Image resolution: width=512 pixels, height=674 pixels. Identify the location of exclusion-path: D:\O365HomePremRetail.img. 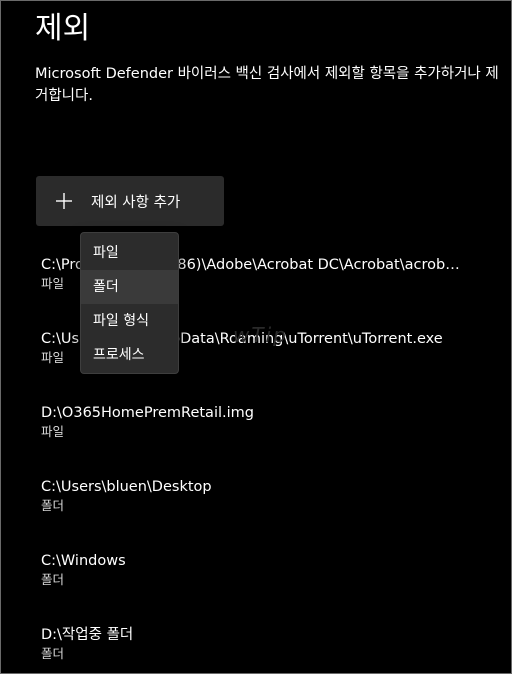
(147, 413).